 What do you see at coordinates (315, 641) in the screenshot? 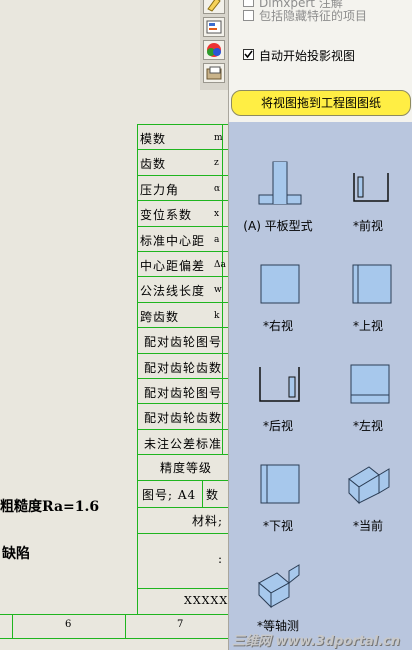
I see `watermark: 三维网 www.3dportal.cn` at bounding box center [315, 641].